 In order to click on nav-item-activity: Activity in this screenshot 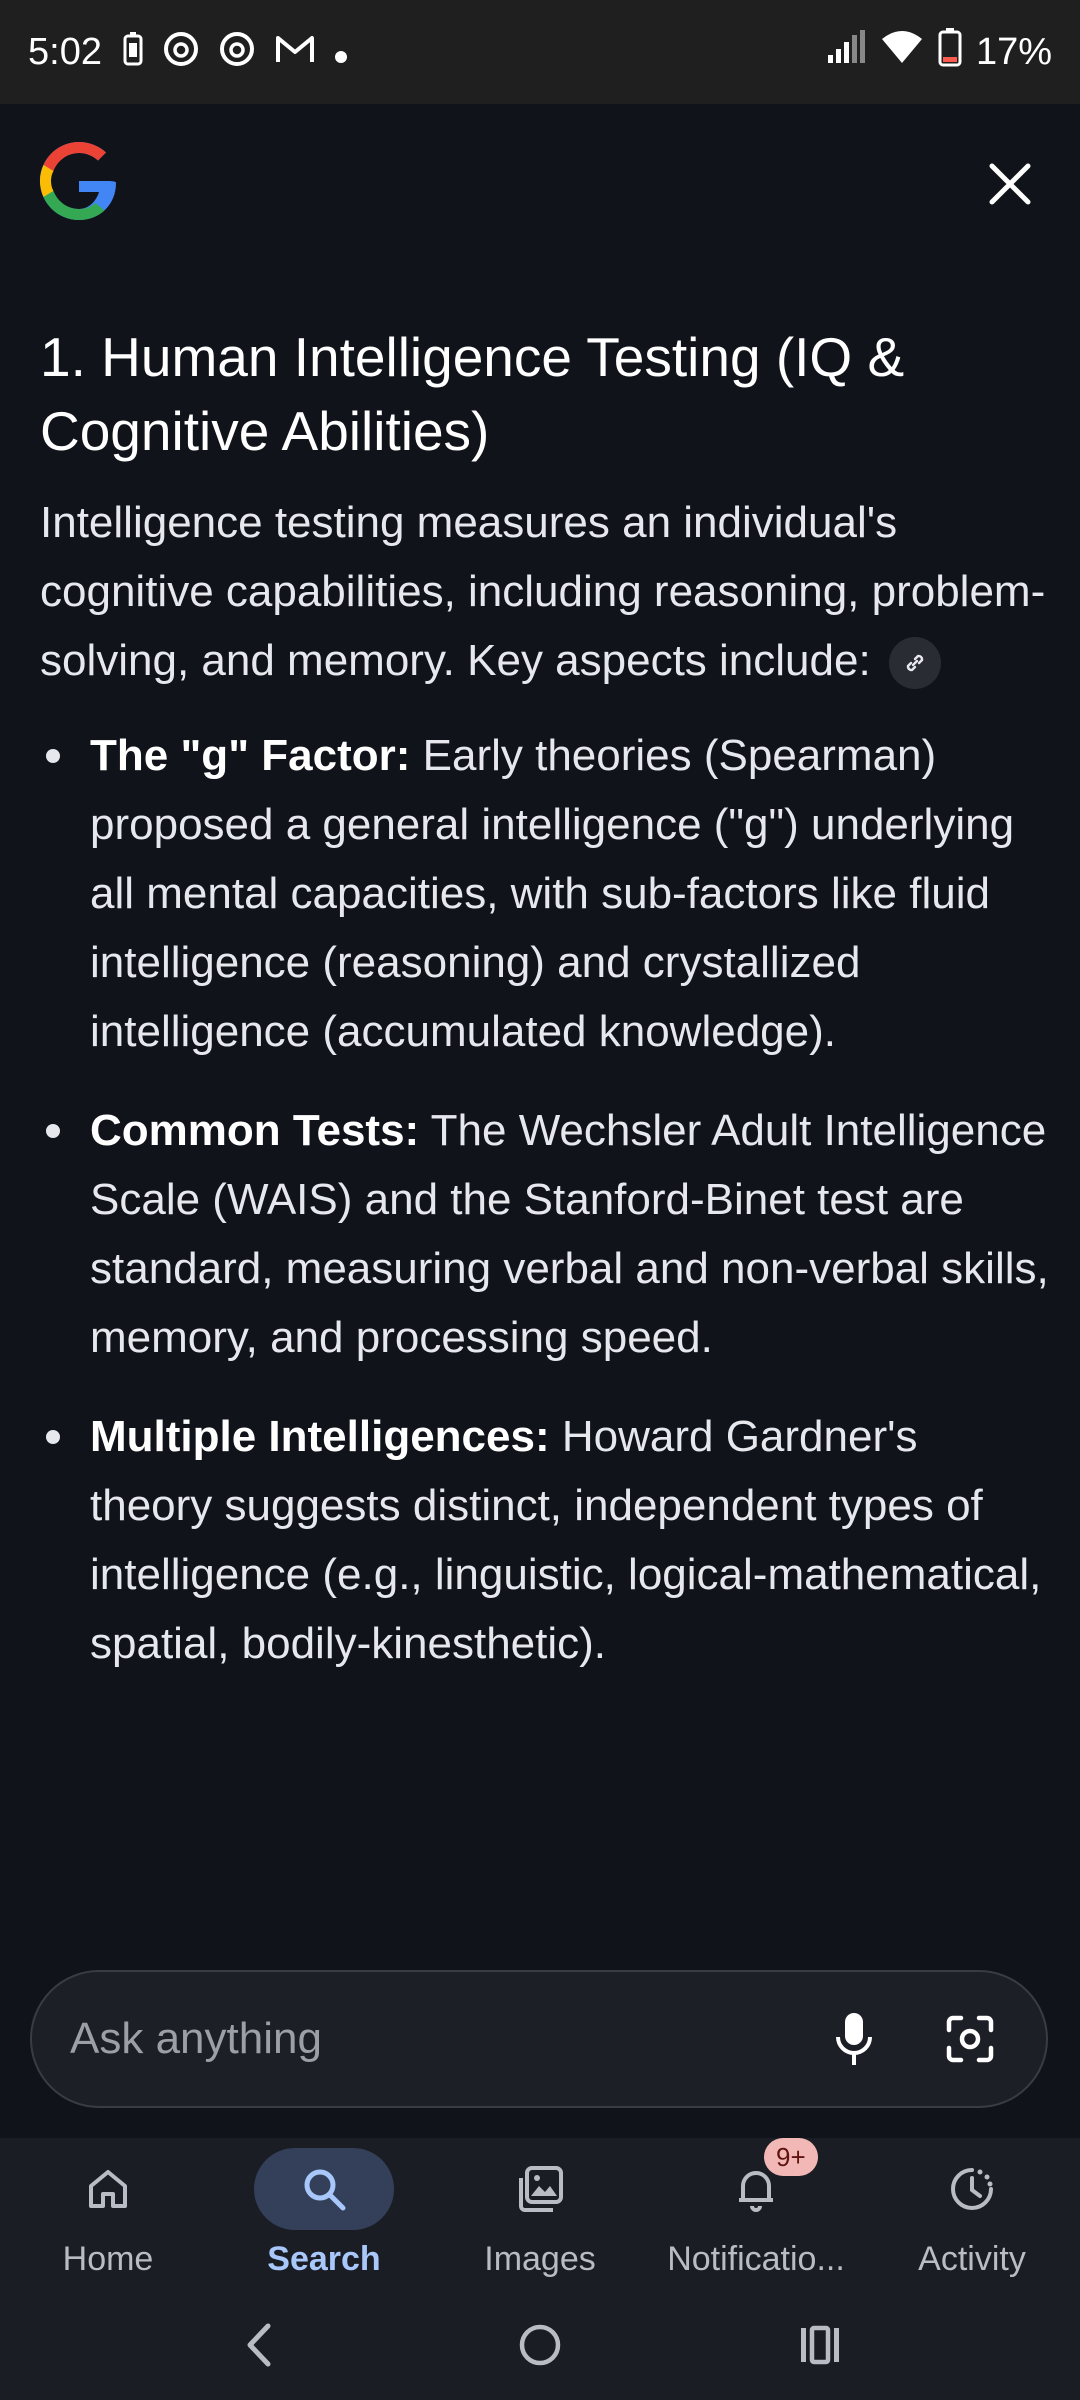, I will do `click(972, 2214)`.